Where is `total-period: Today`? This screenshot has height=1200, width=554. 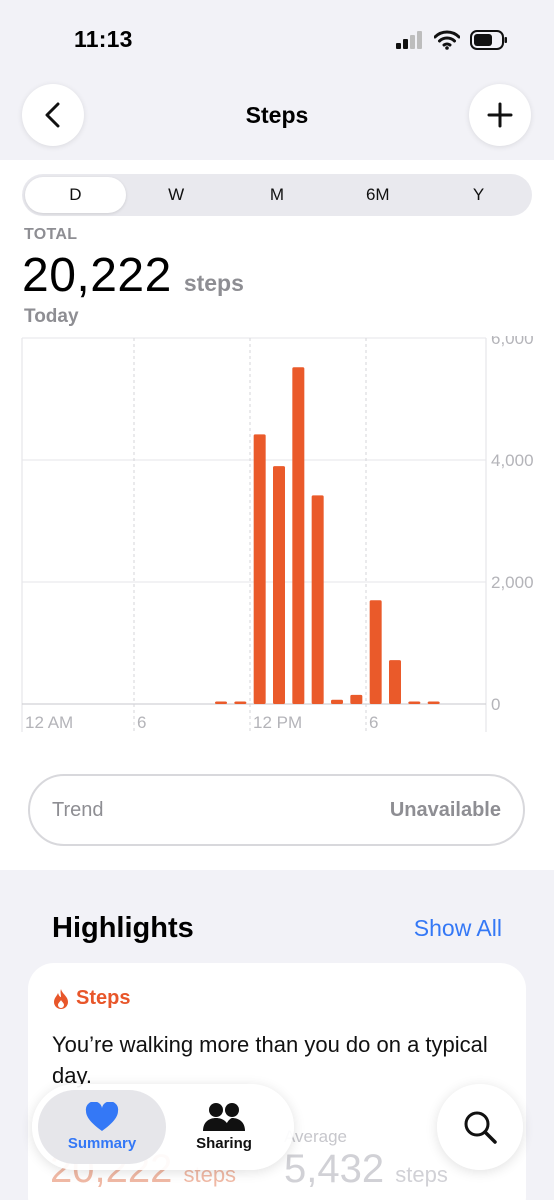
total-period: Today is located at coordinates (51, 316).